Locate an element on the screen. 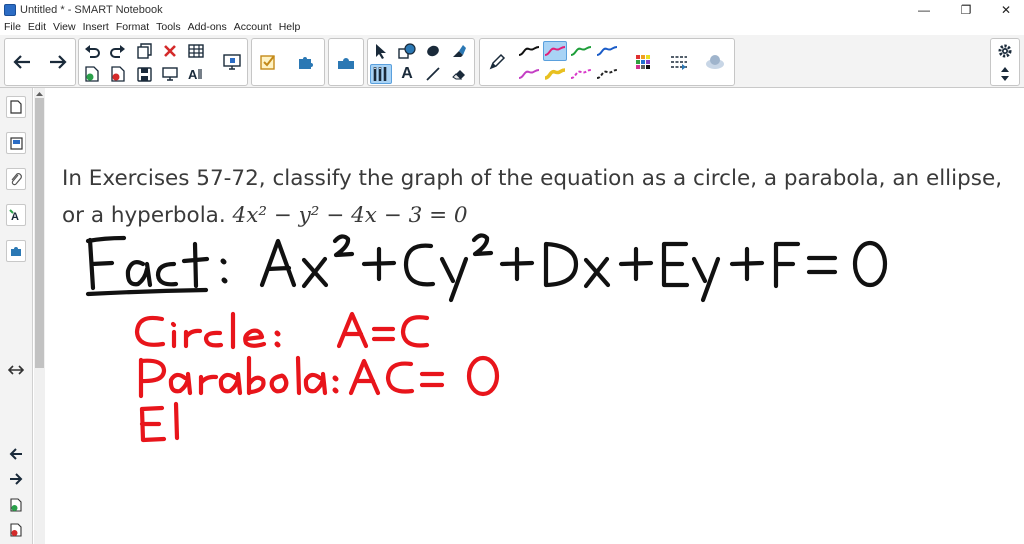 This screenshot has width=1024, height=544. delete-button is located at coordinates (170, 51).